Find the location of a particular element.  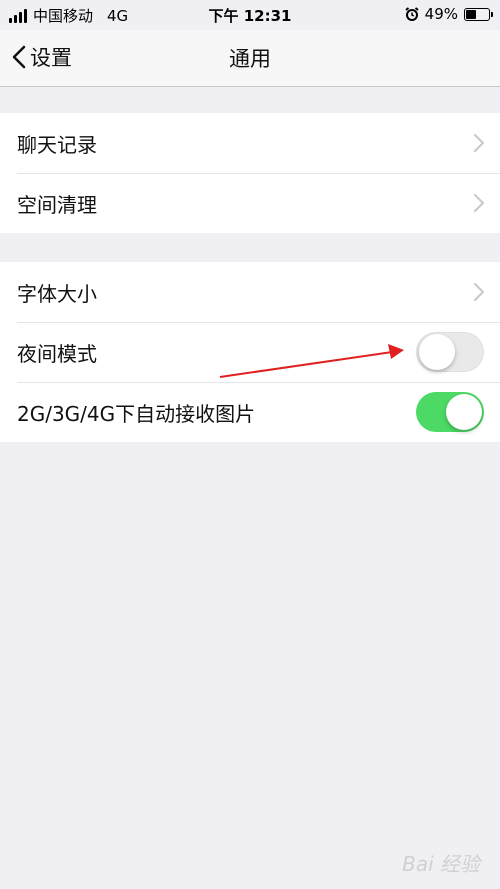

cell-night-mode: 夜间模式 is located at coordinates (250, 352).